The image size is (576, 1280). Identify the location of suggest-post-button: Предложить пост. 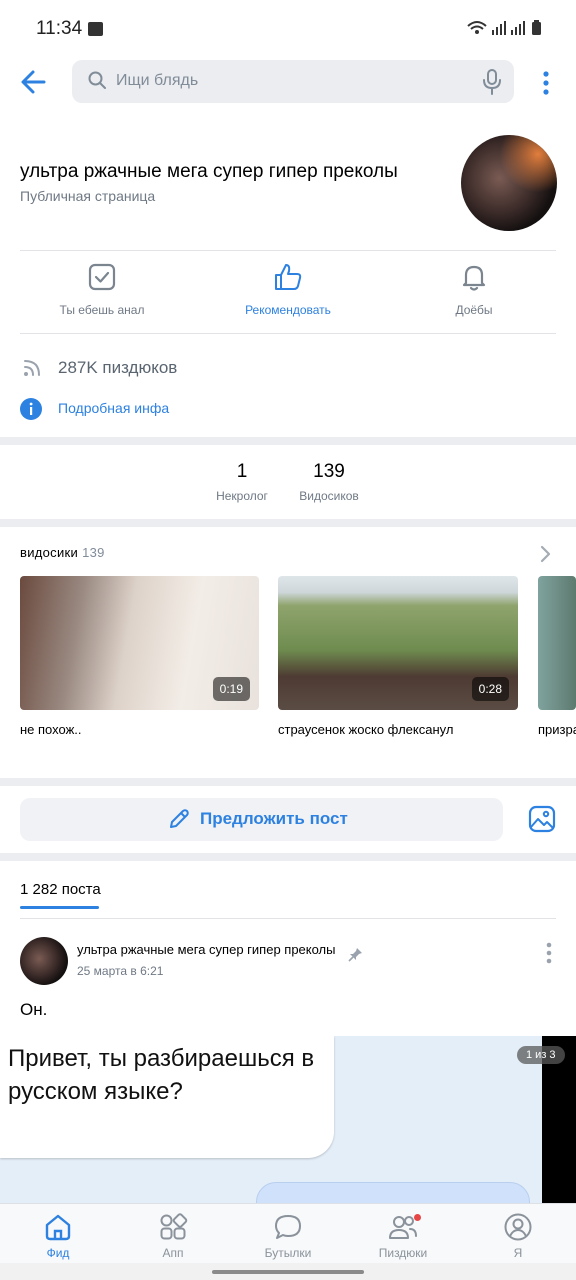
(261, 819).